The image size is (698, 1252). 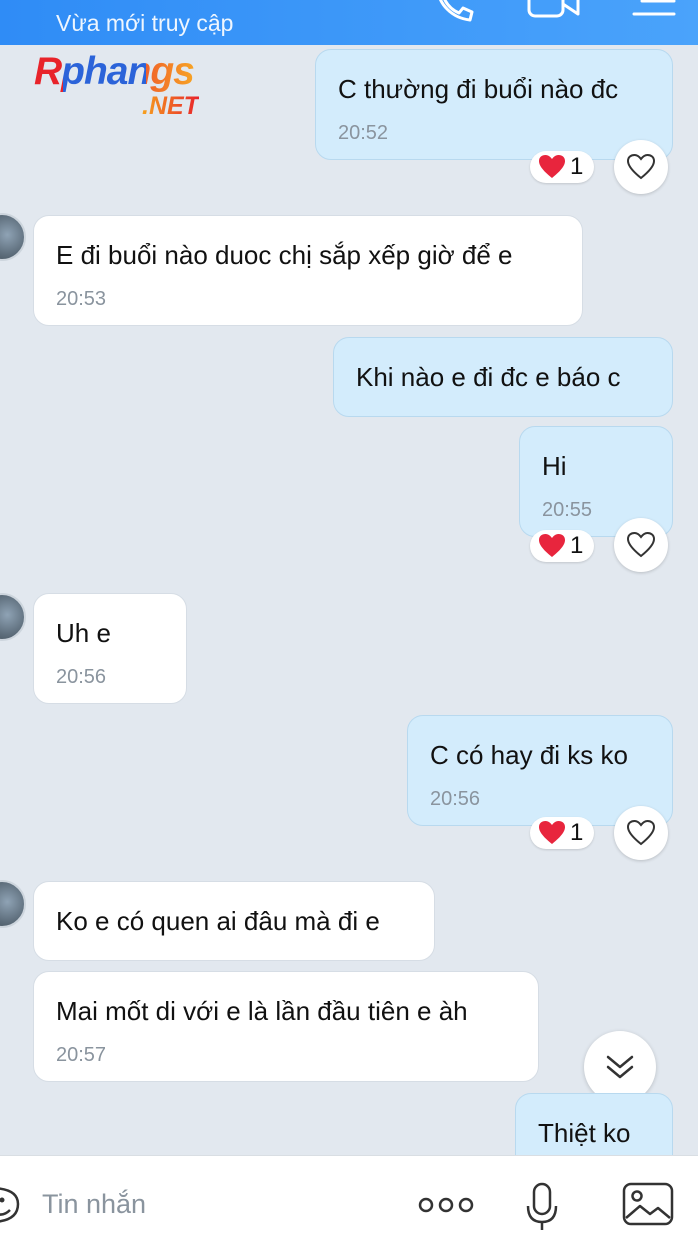 What do you see at coordinates (529, 755) in the screenshot?
I see `message-text: C có hay đi ks ko` at bounding box center [529, 755].